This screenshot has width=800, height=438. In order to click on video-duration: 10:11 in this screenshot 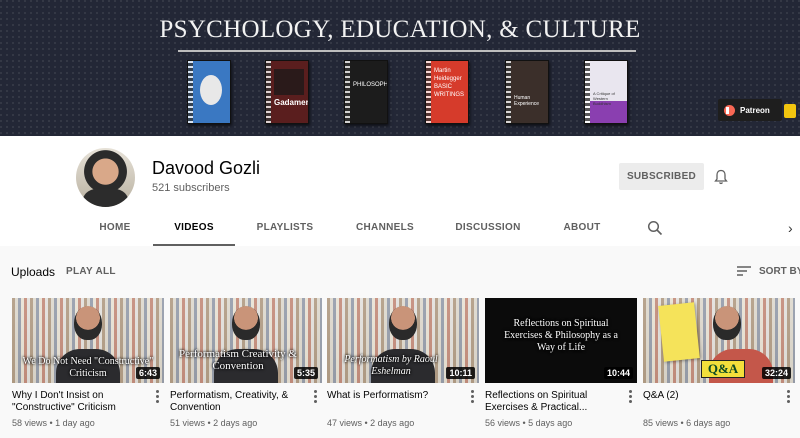, I will do `click(460, 373)`.